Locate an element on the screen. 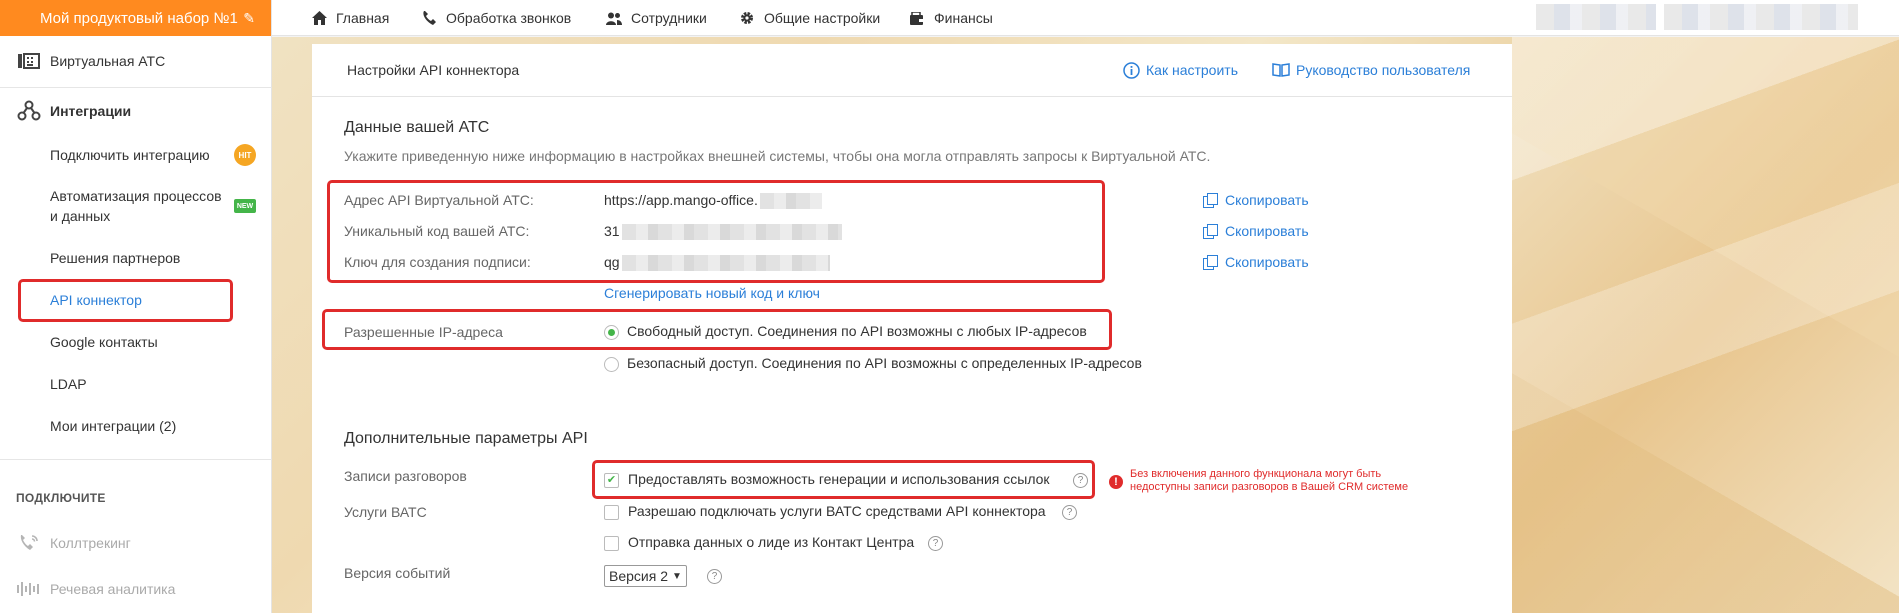 This screenshot has width=1899, height=613. users-icon is located at coordinates (614, 18).